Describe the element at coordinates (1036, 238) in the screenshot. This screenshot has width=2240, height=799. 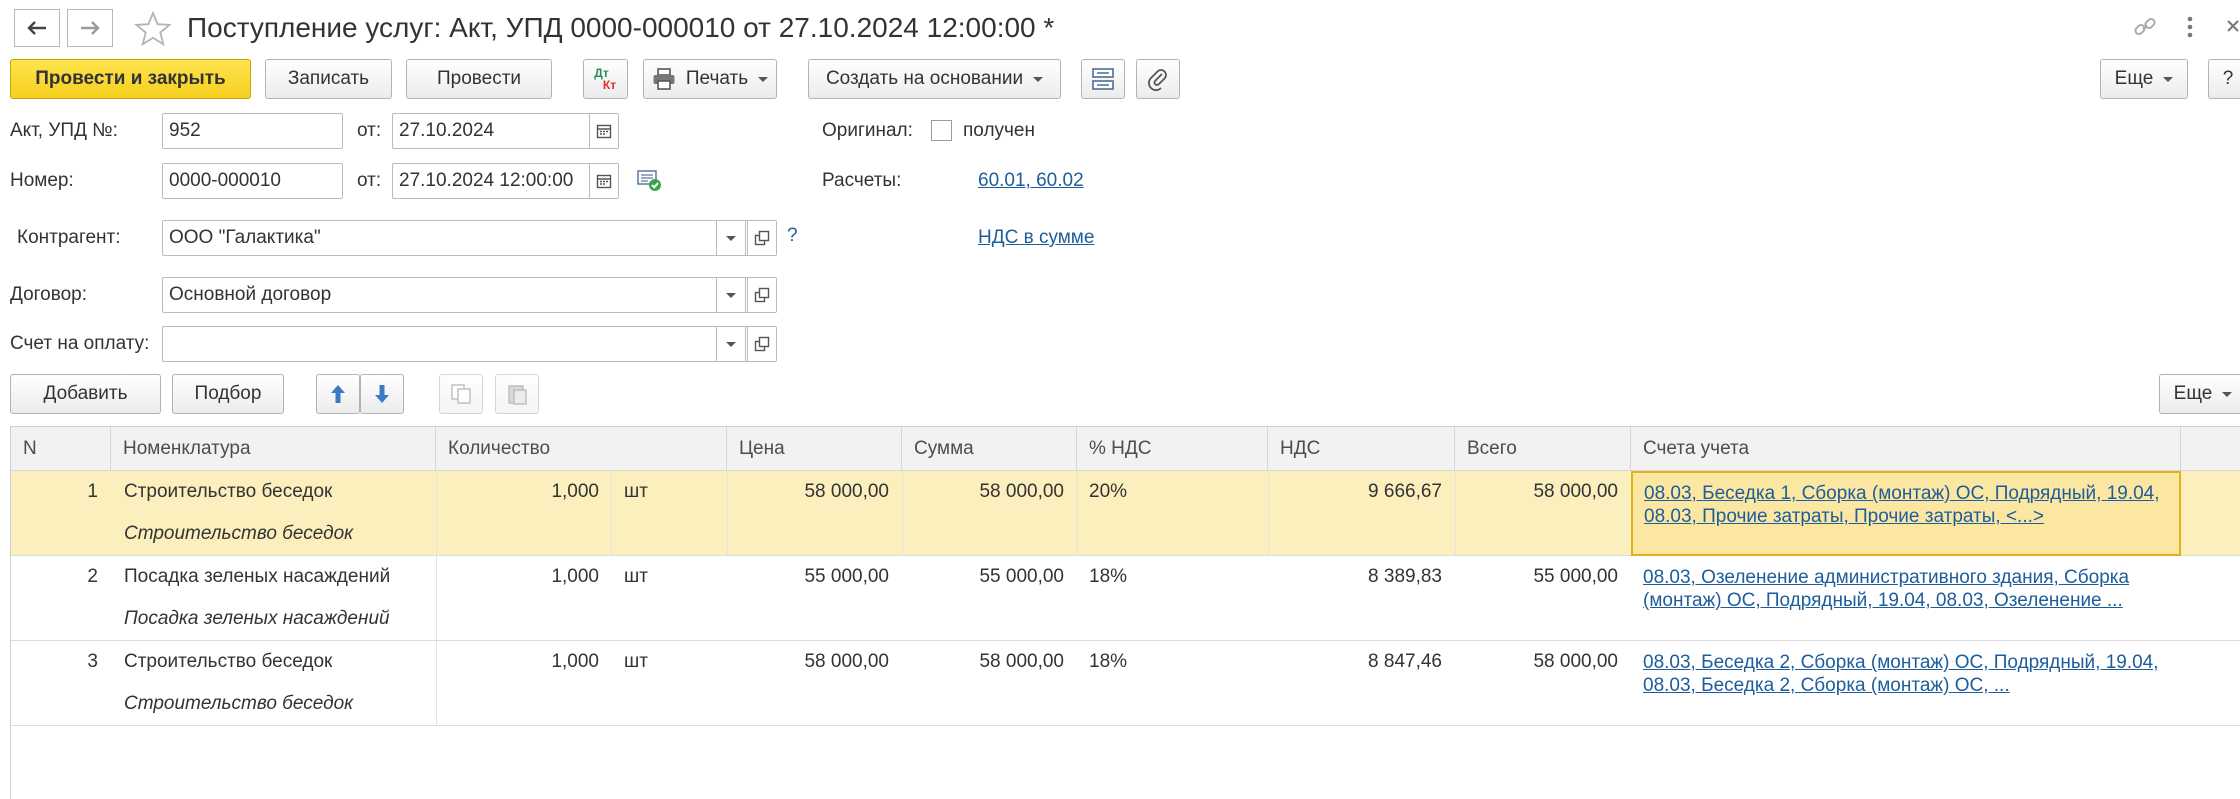
I see `vat-in-sum-link: НДС в сумме` at that location.